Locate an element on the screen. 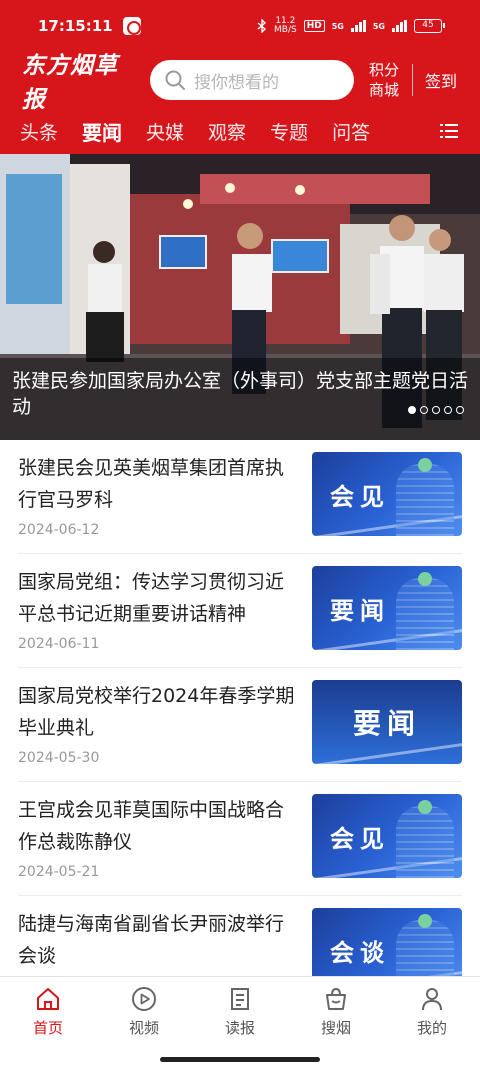 The height and width of the screenshot is (1072, 480). nav-newspaper: 读报 is located at coordinates (240, 1013).